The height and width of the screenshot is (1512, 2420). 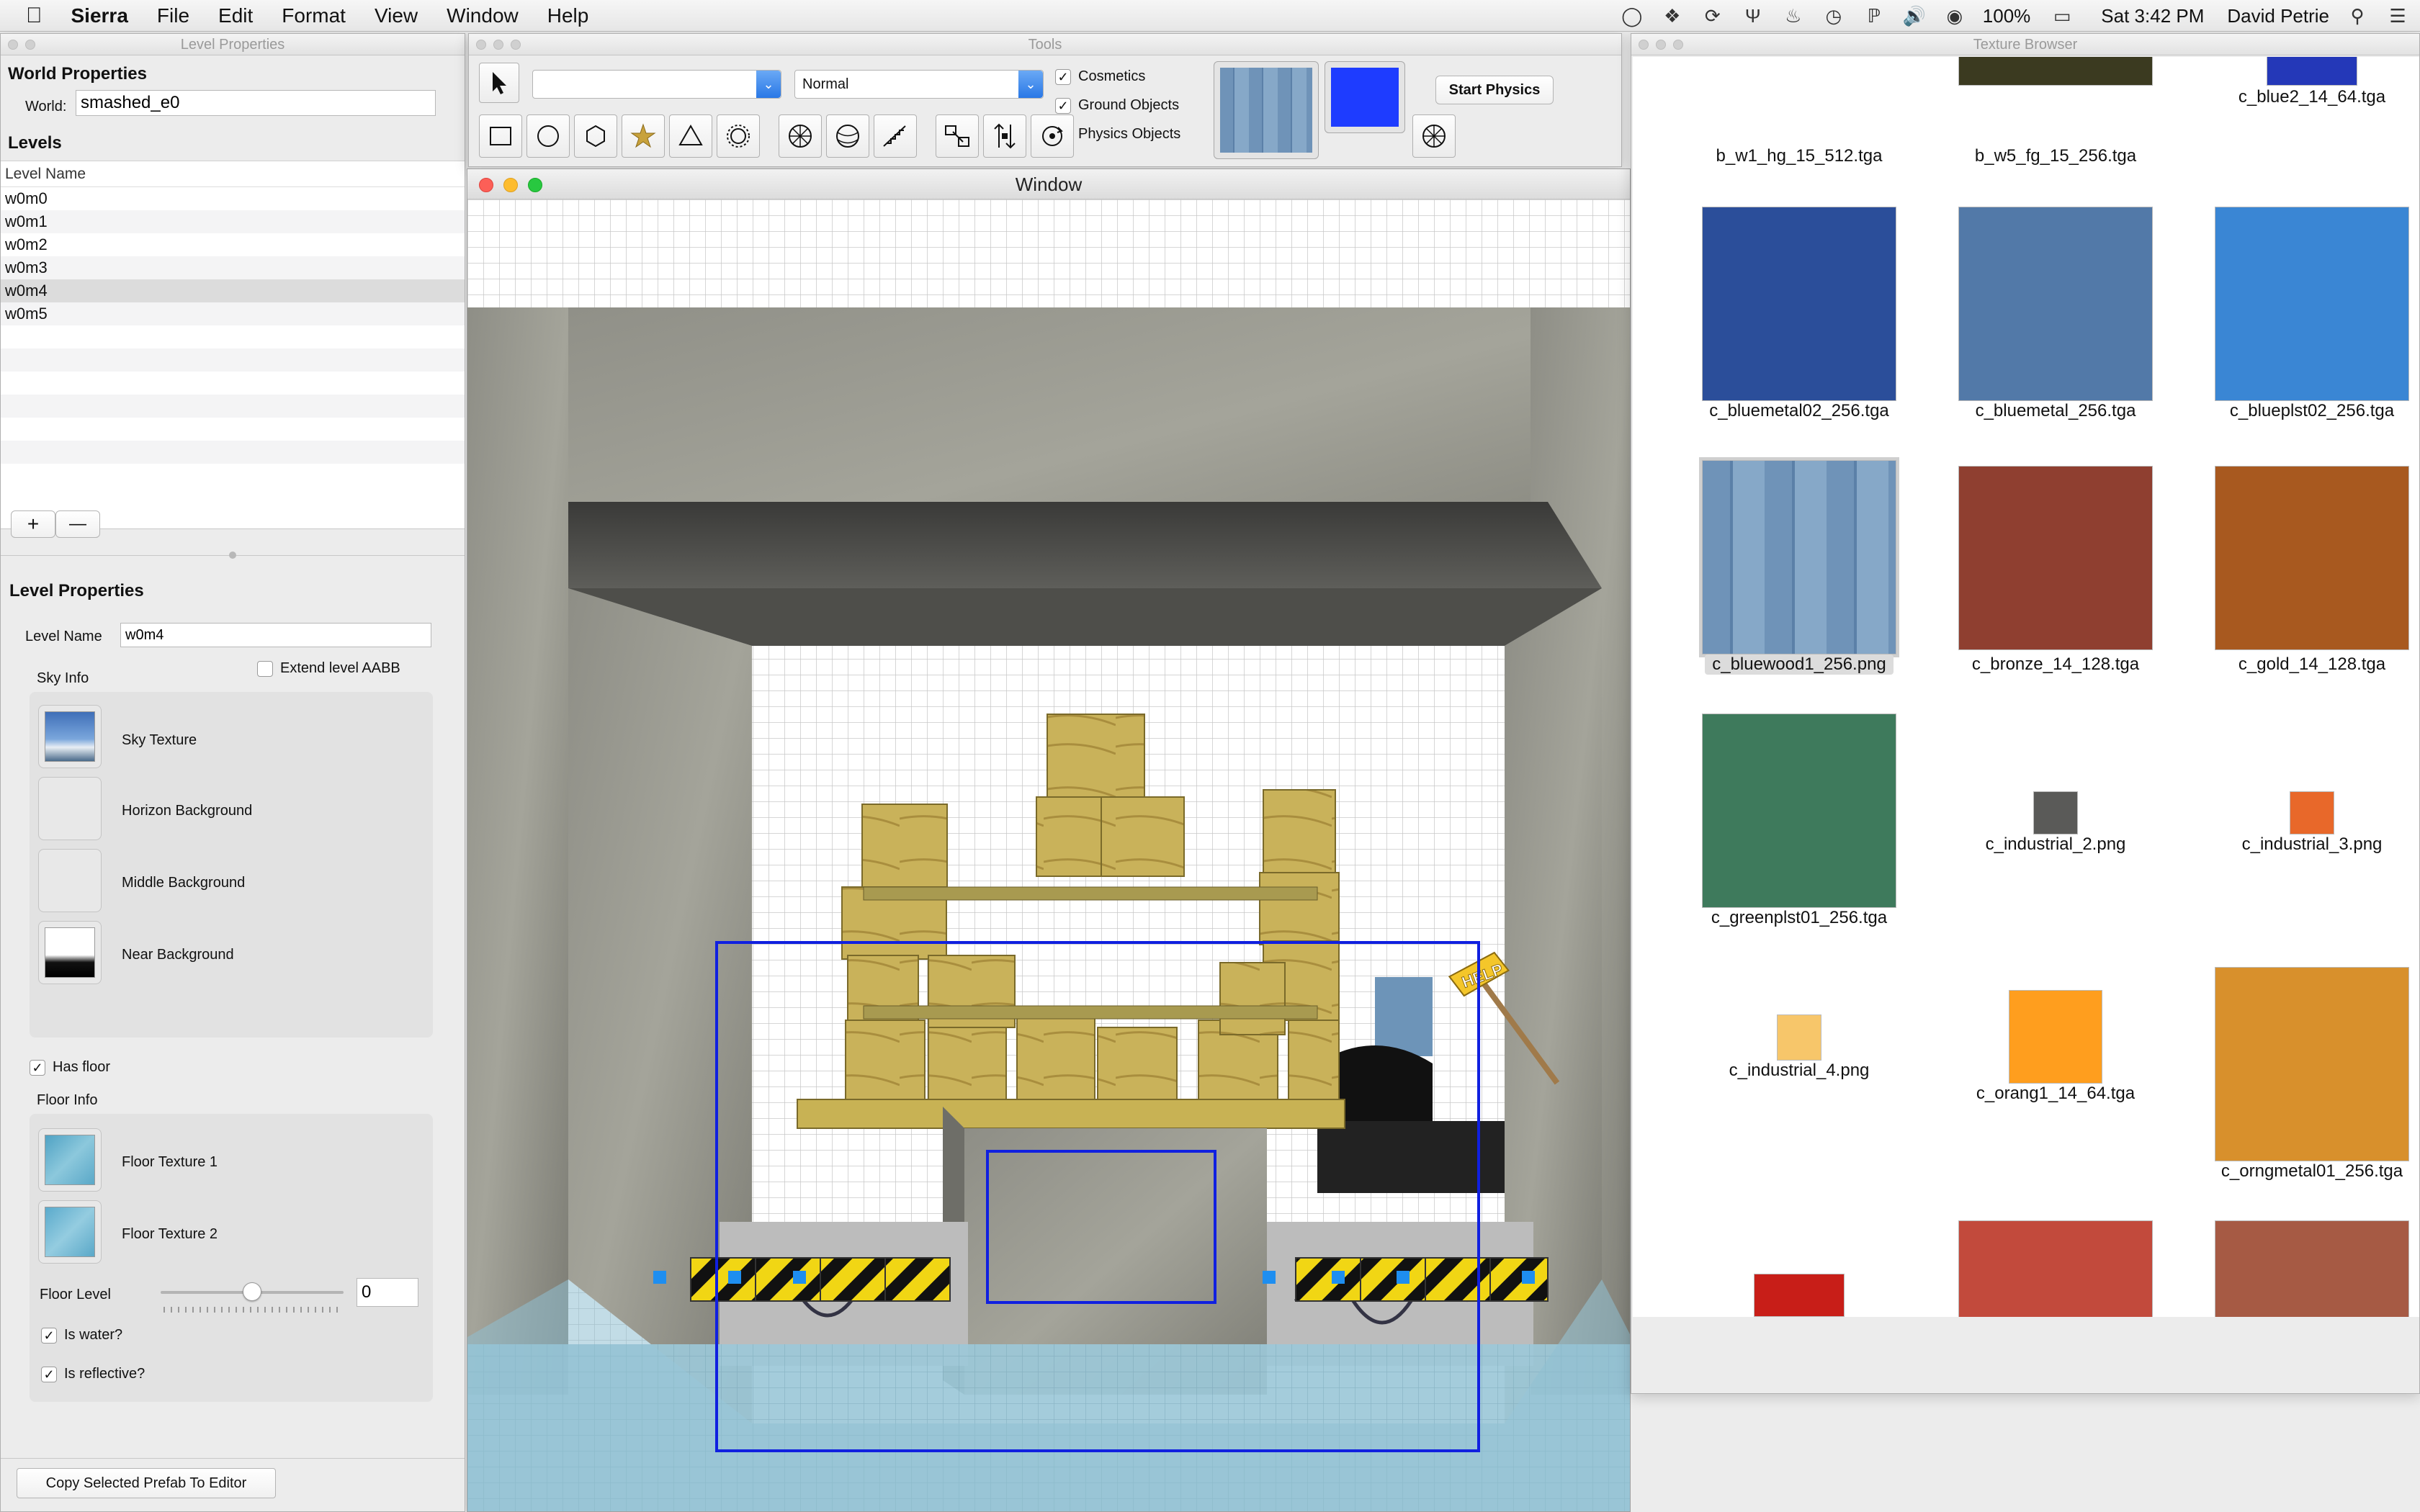 I want to click on stairs-tool, so click(x=896, y=136).